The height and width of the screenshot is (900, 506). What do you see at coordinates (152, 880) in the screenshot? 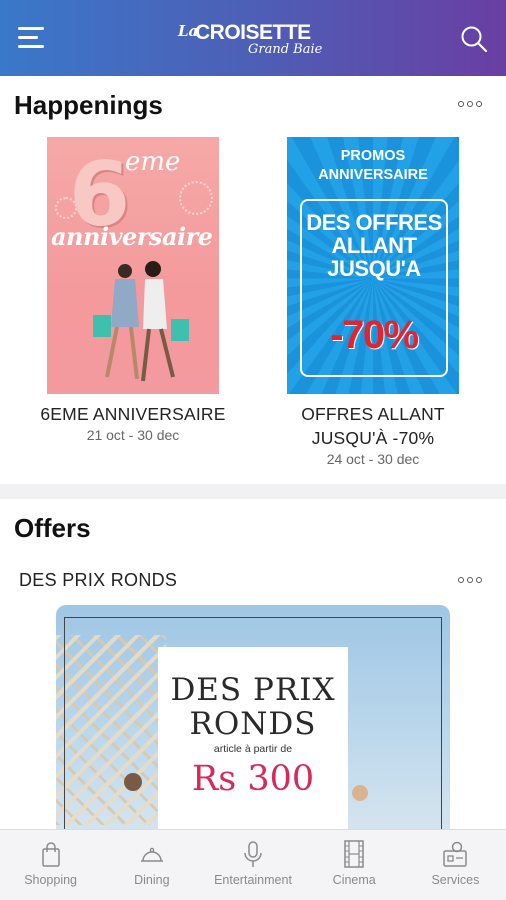
I see `nav-label: Dining` at bounding box center [152, 880].